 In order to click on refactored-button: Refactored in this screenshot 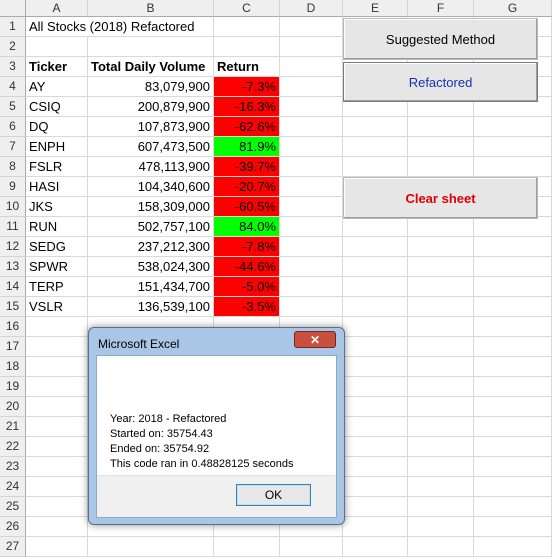, I will do `click(440, 82)`.